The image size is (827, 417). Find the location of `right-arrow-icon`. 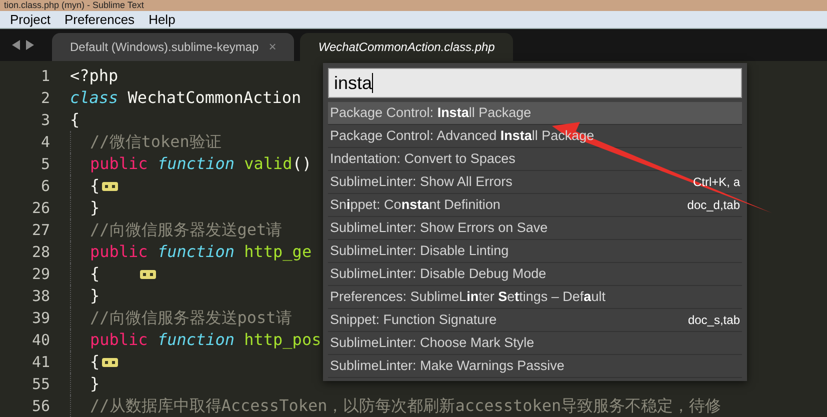

right-arrow-icon is located at coordinates (30, 45).